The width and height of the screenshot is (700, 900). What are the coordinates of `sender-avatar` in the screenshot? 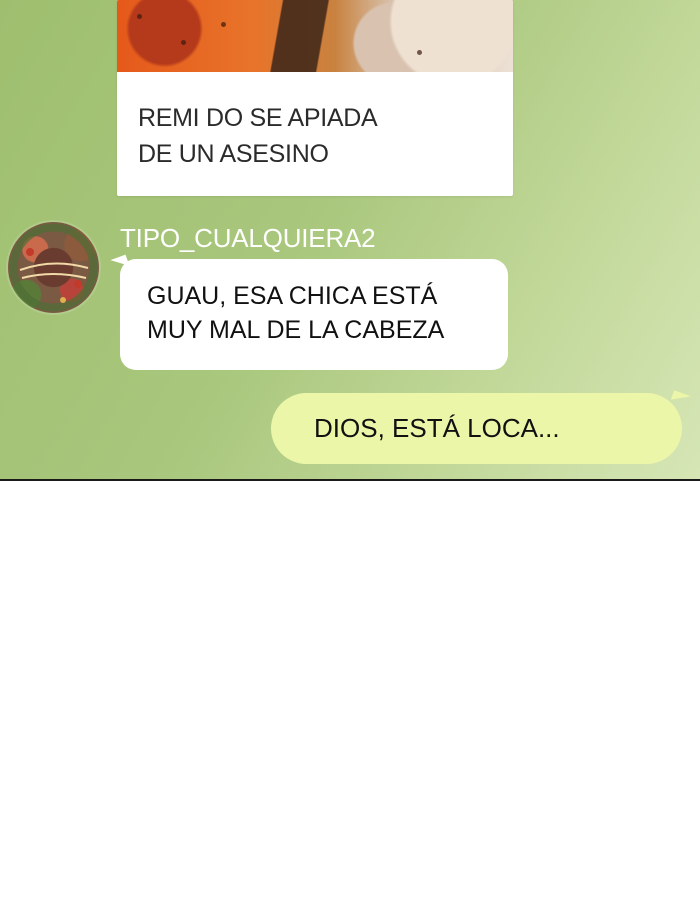 It's located at (53, 267).